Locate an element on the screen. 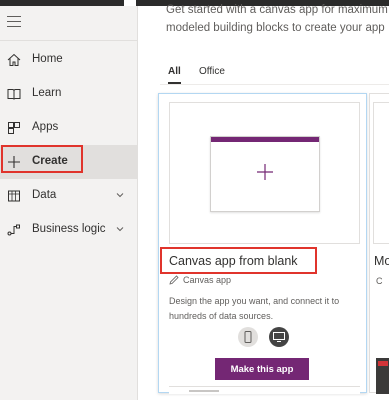  book-icon is located at coordinates (14, 94).